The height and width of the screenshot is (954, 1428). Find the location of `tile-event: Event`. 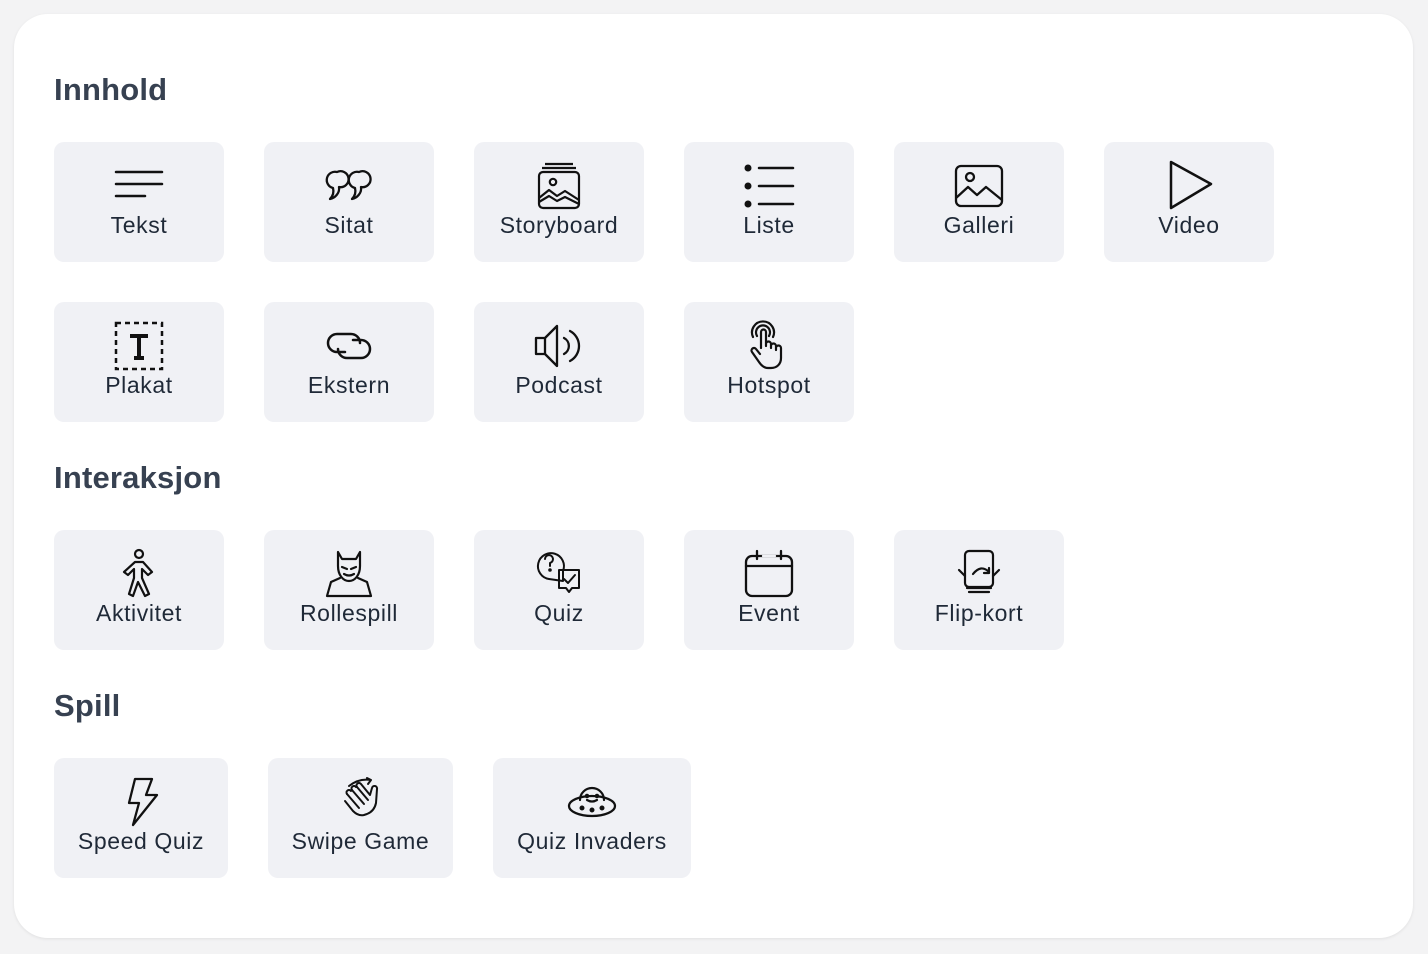

tile-event: Event is located at coordinates (769, 590).